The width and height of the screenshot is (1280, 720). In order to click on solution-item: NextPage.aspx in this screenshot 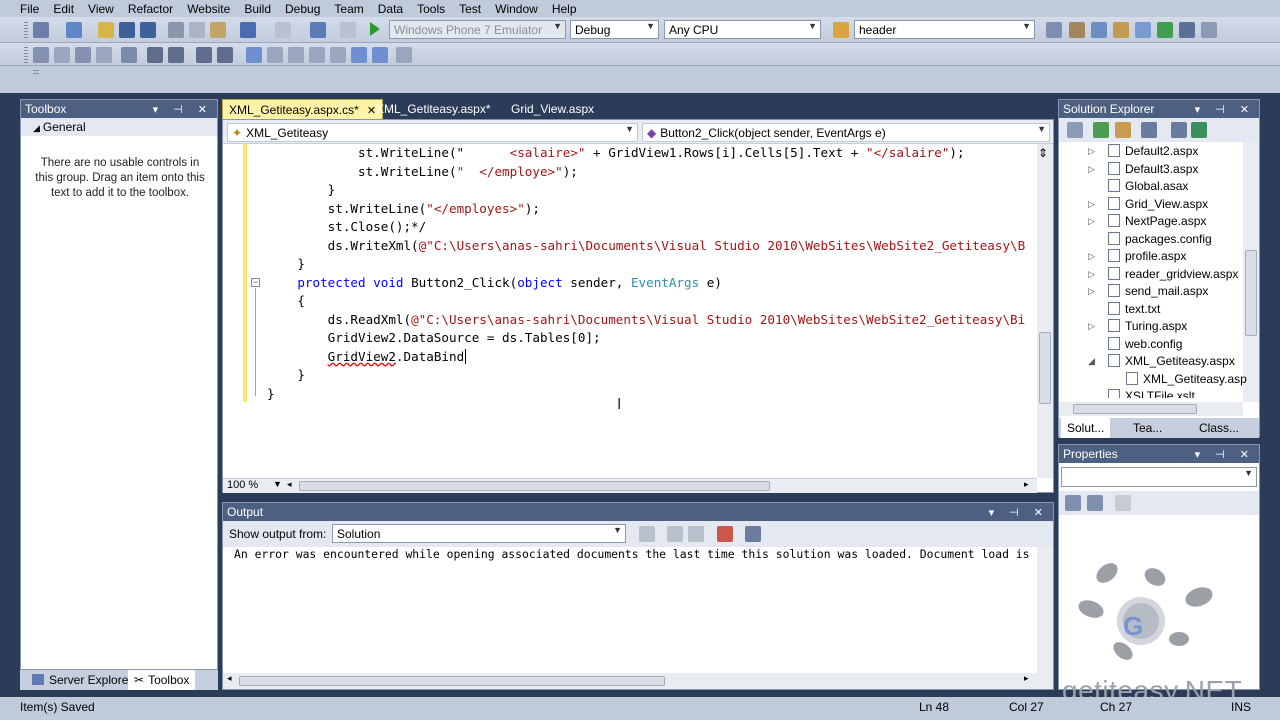, I will do `click(1157, 221)`.